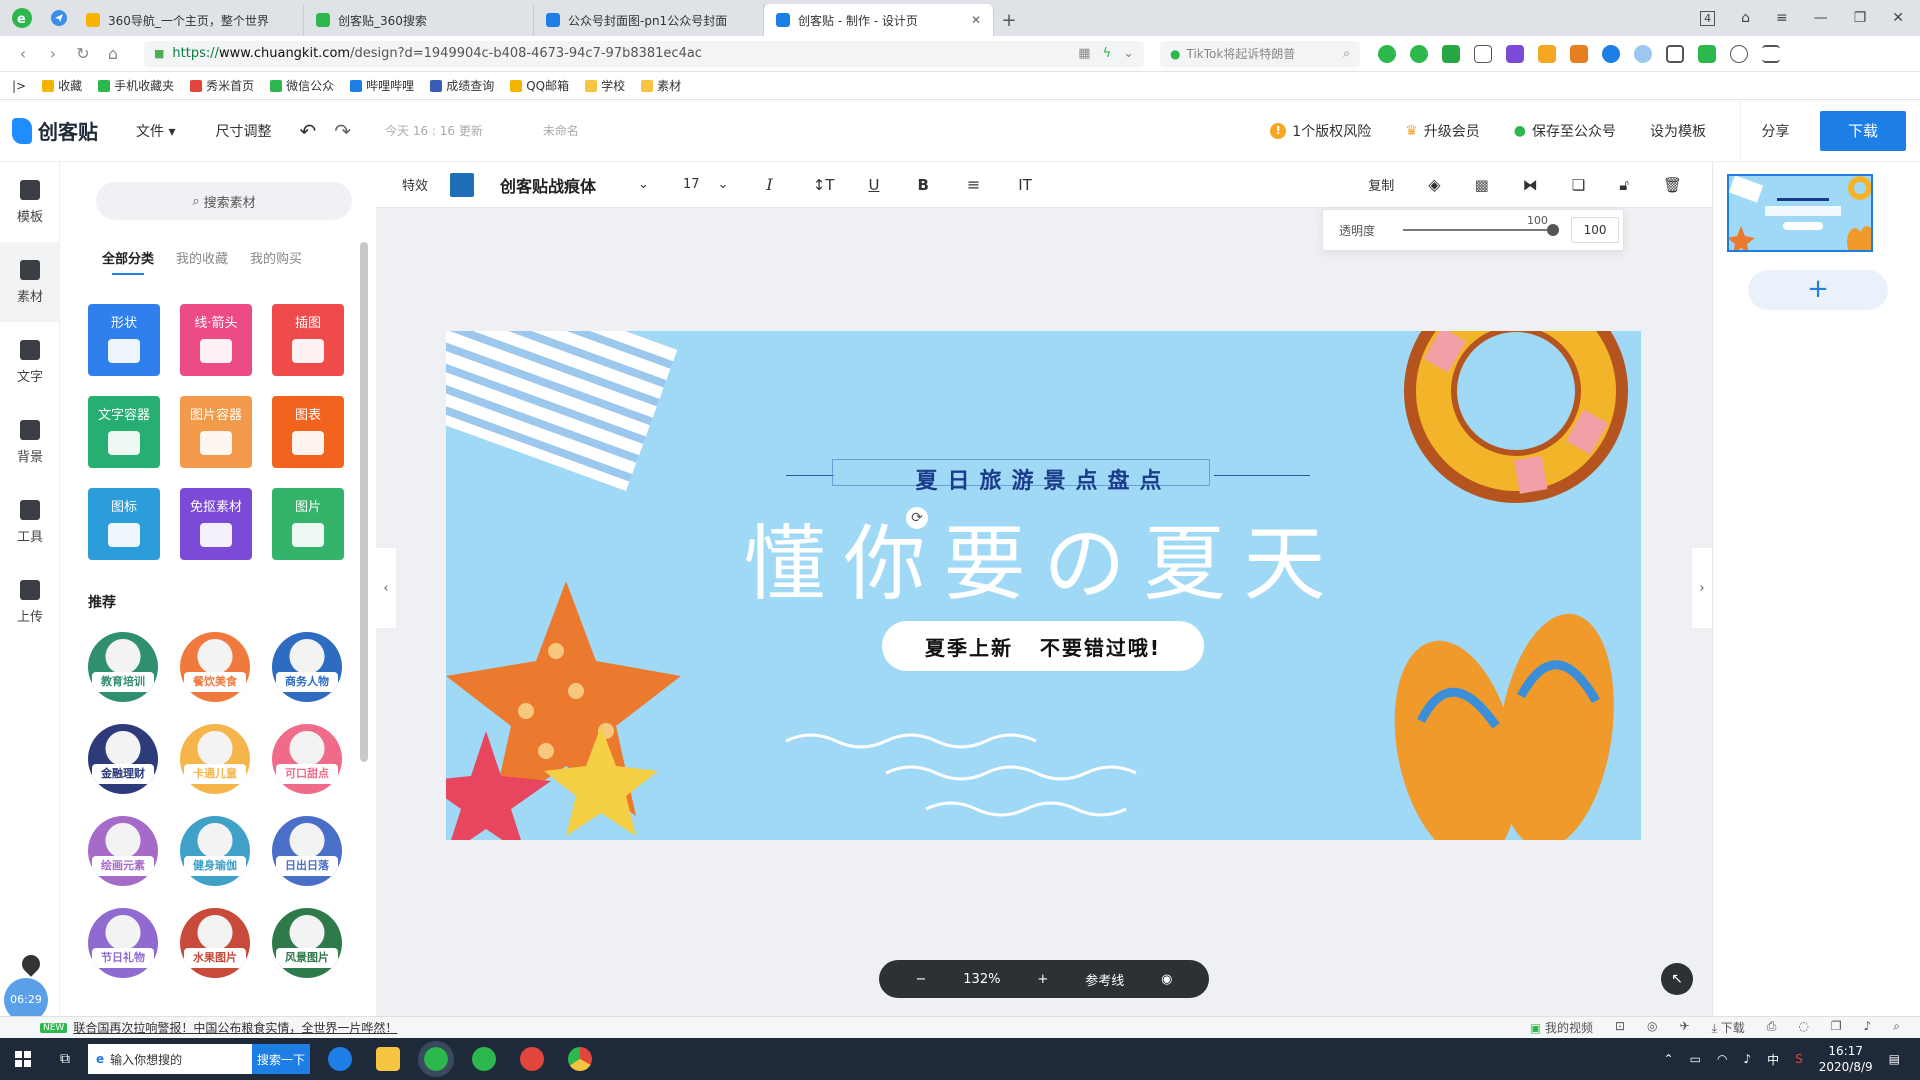 Image resolution: width=1920 pixels, height=1080 pixels. Describe the element at coordinates (649, 20) in the screenshot. I see `browser-tab: 公众号封面图-pn1公众号封面` at that location.